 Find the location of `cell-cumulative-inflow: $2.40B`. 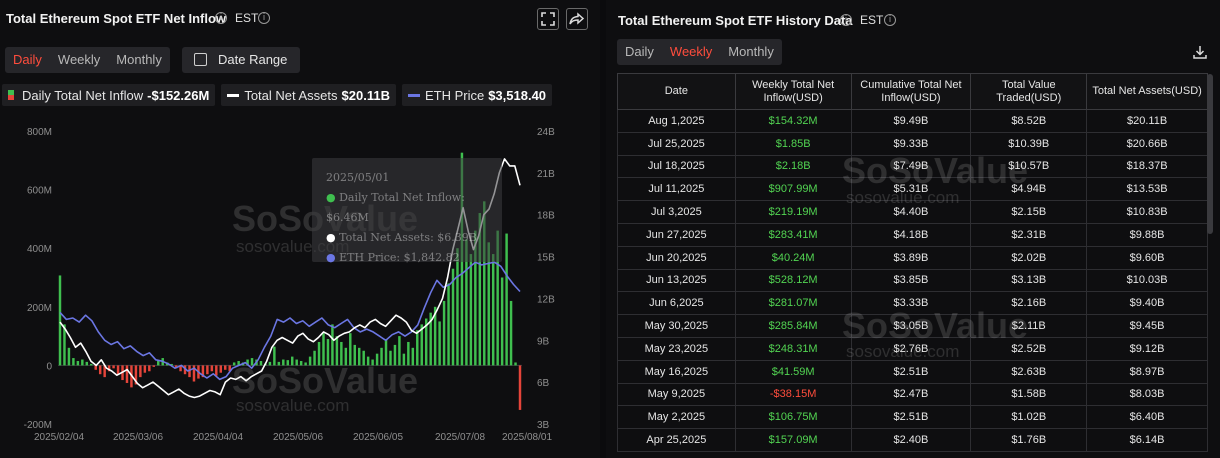

cell-cumulative-inflow: $2.40B is located at coordinates (911, 440).